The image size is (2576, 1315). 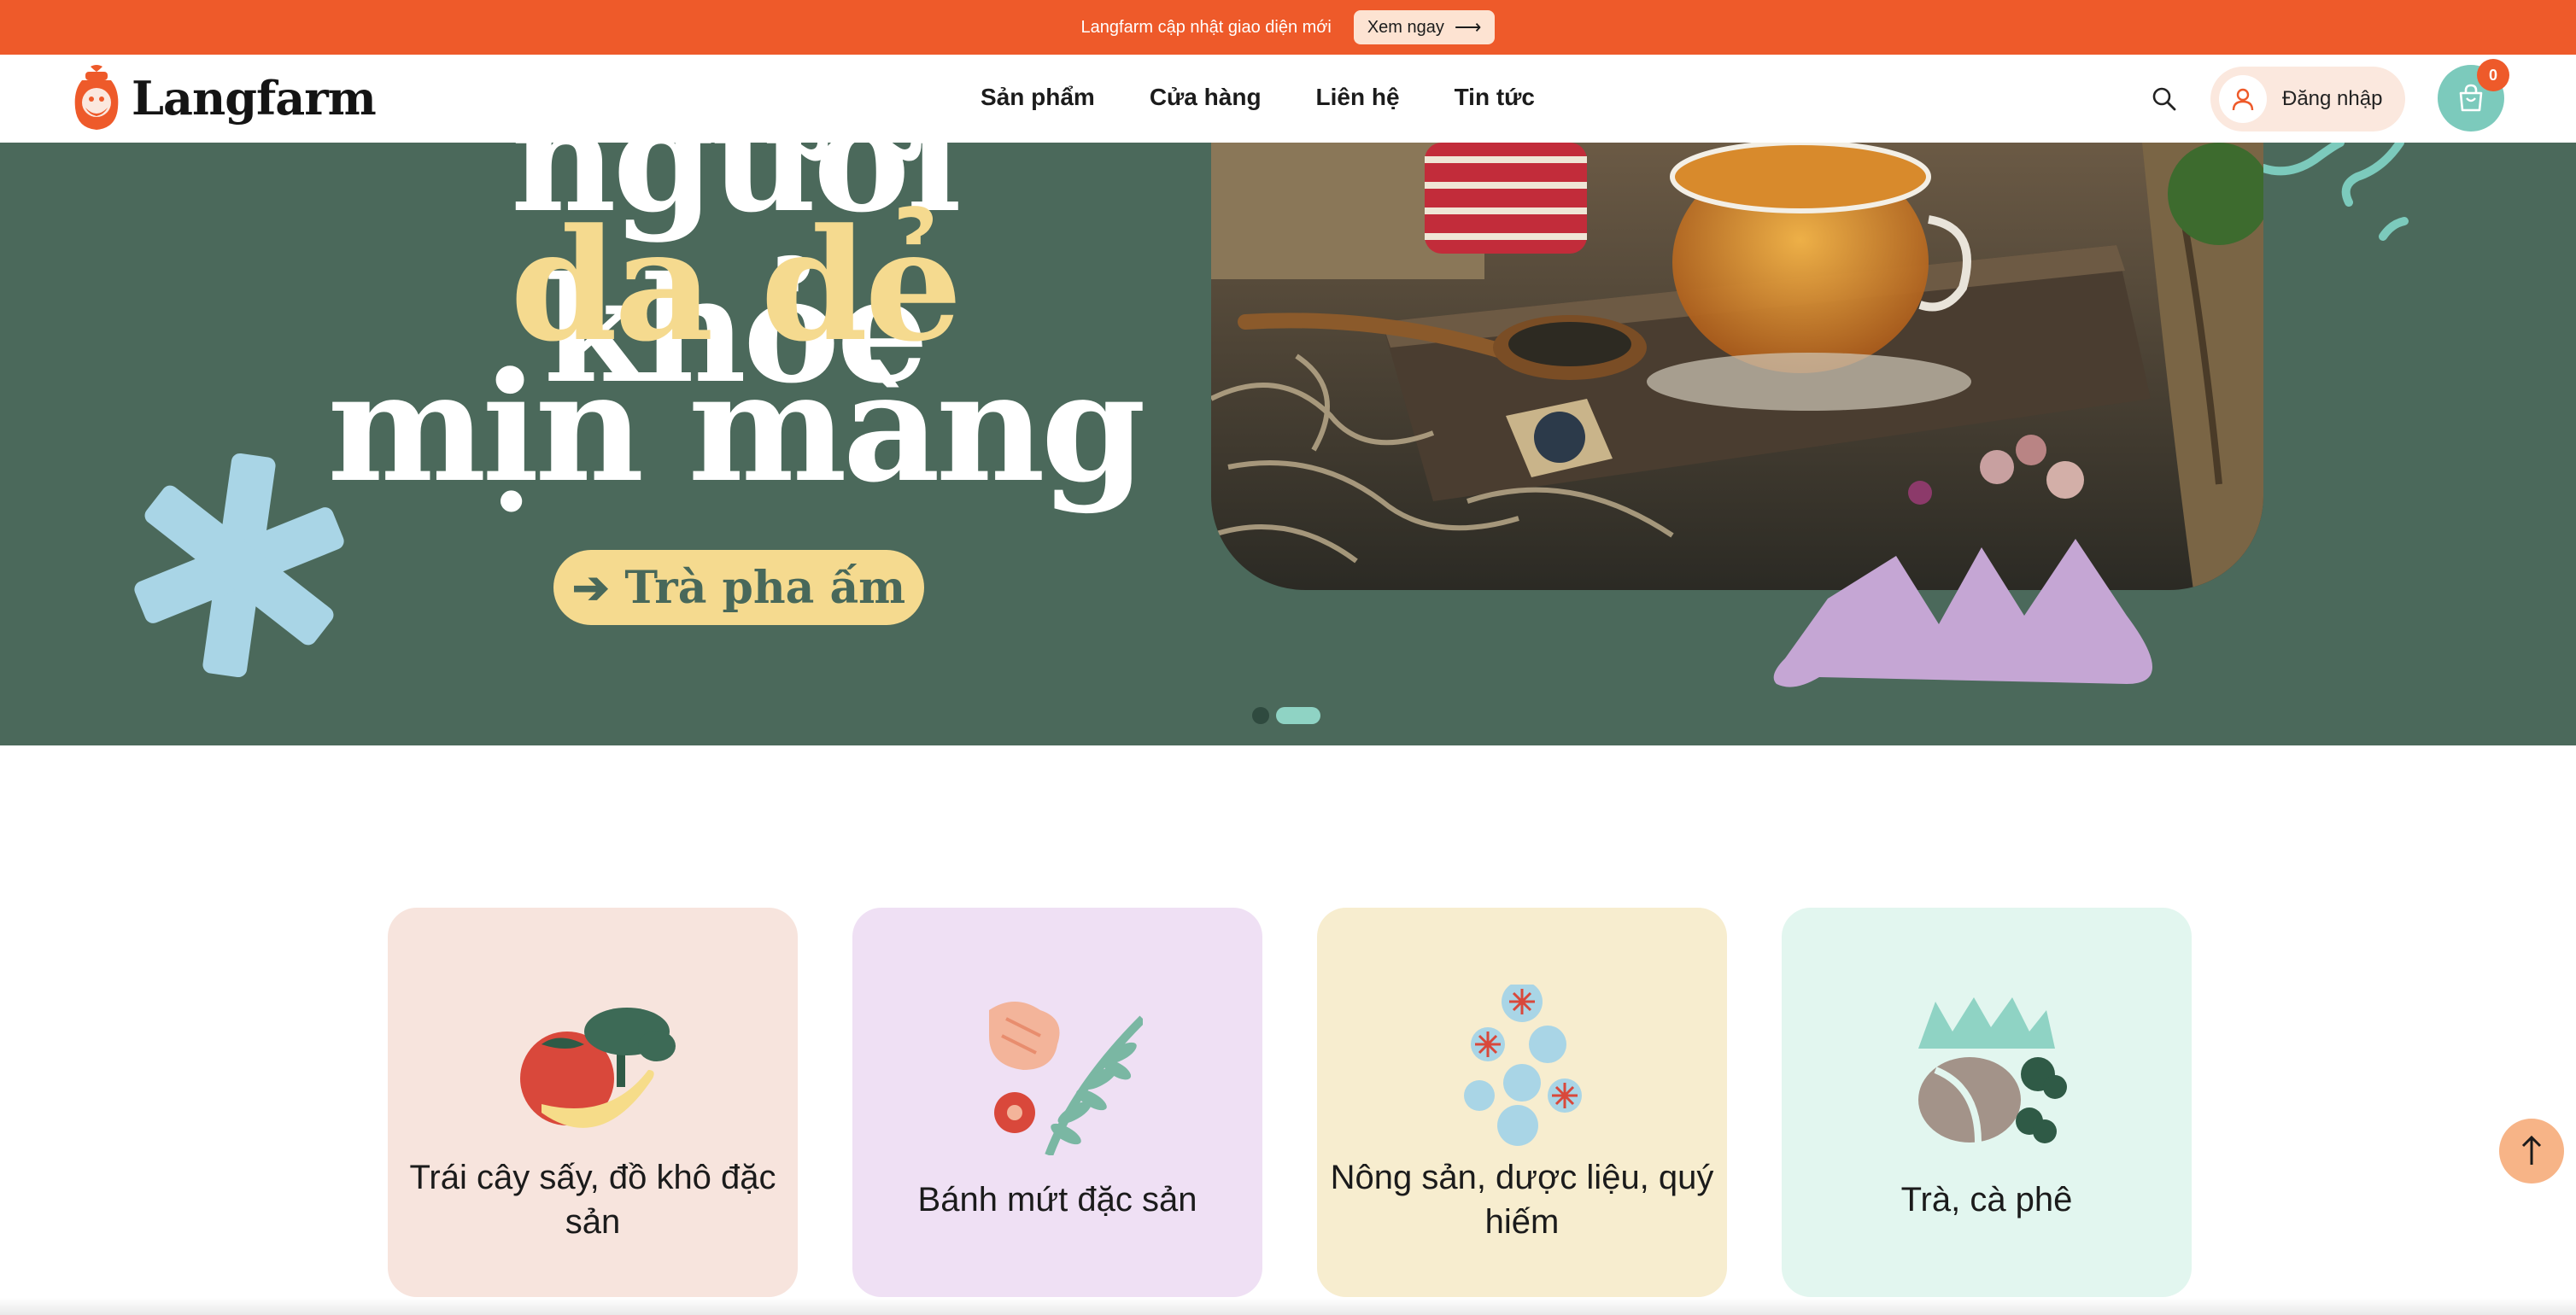 I want to click on user-icon, so click(x=2243, y=100).